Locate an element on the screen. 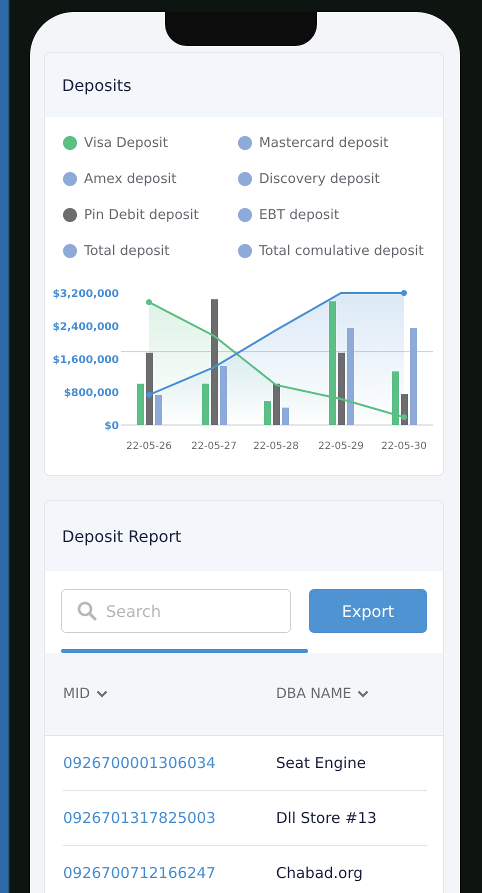 The width and height of the screenshot is (482, 893). y-axis-label: $3,200,000 is located at coordinates (85, 294).